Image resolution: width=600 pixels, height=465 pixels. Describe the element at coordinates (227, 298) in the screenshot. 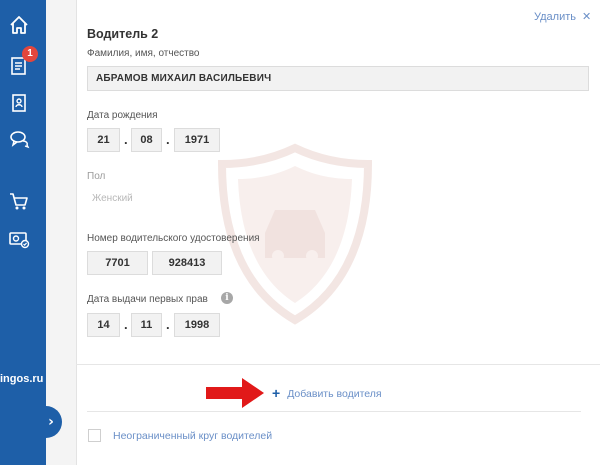

I see `info-icon: i` at that location.